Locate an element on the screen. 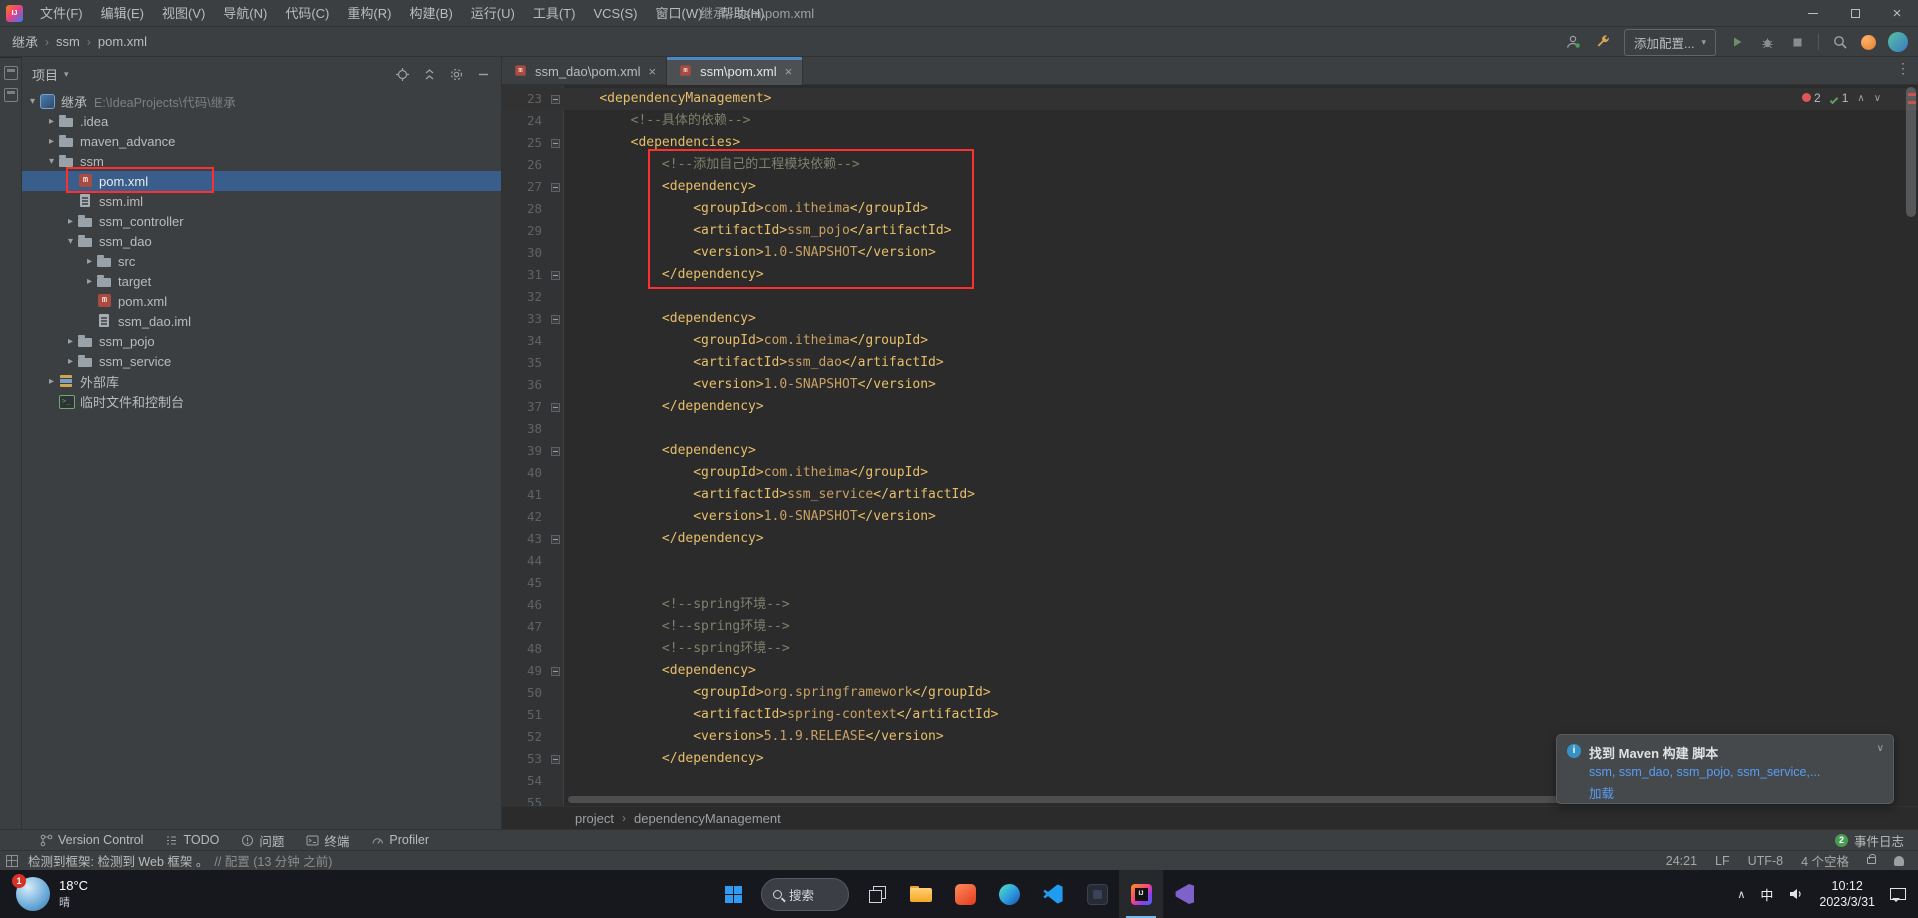 Image resolution: width=1918 pixels, height=918 pixels. menu-item: 重构(R) is located at coordinates (369, 13).